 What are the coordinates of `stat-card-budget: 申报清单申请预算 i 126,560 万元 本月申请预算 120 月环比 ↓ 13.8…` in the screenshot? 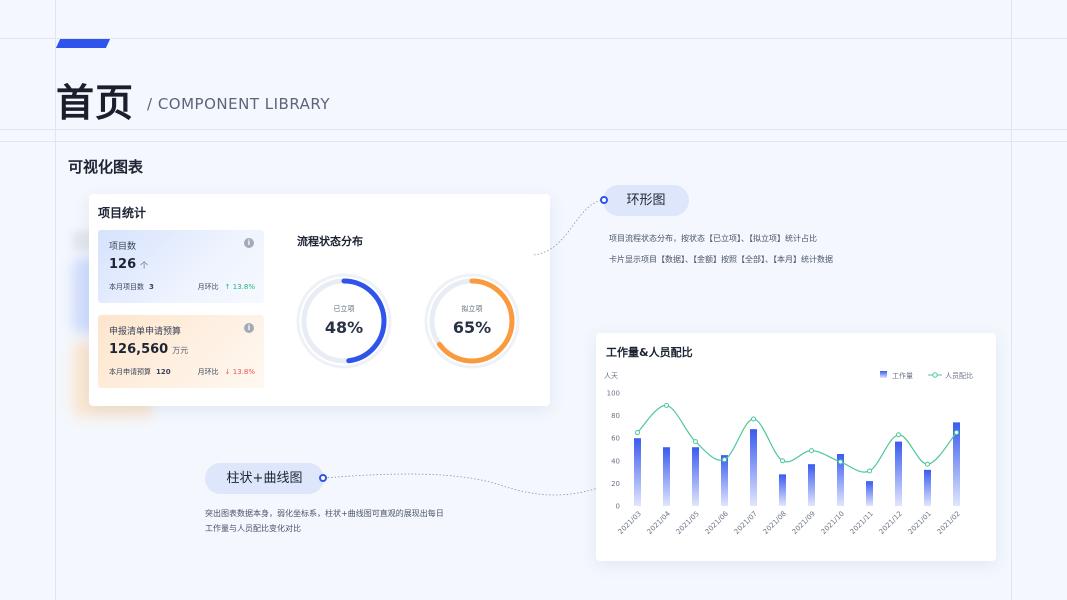 It's located at (181, 351).